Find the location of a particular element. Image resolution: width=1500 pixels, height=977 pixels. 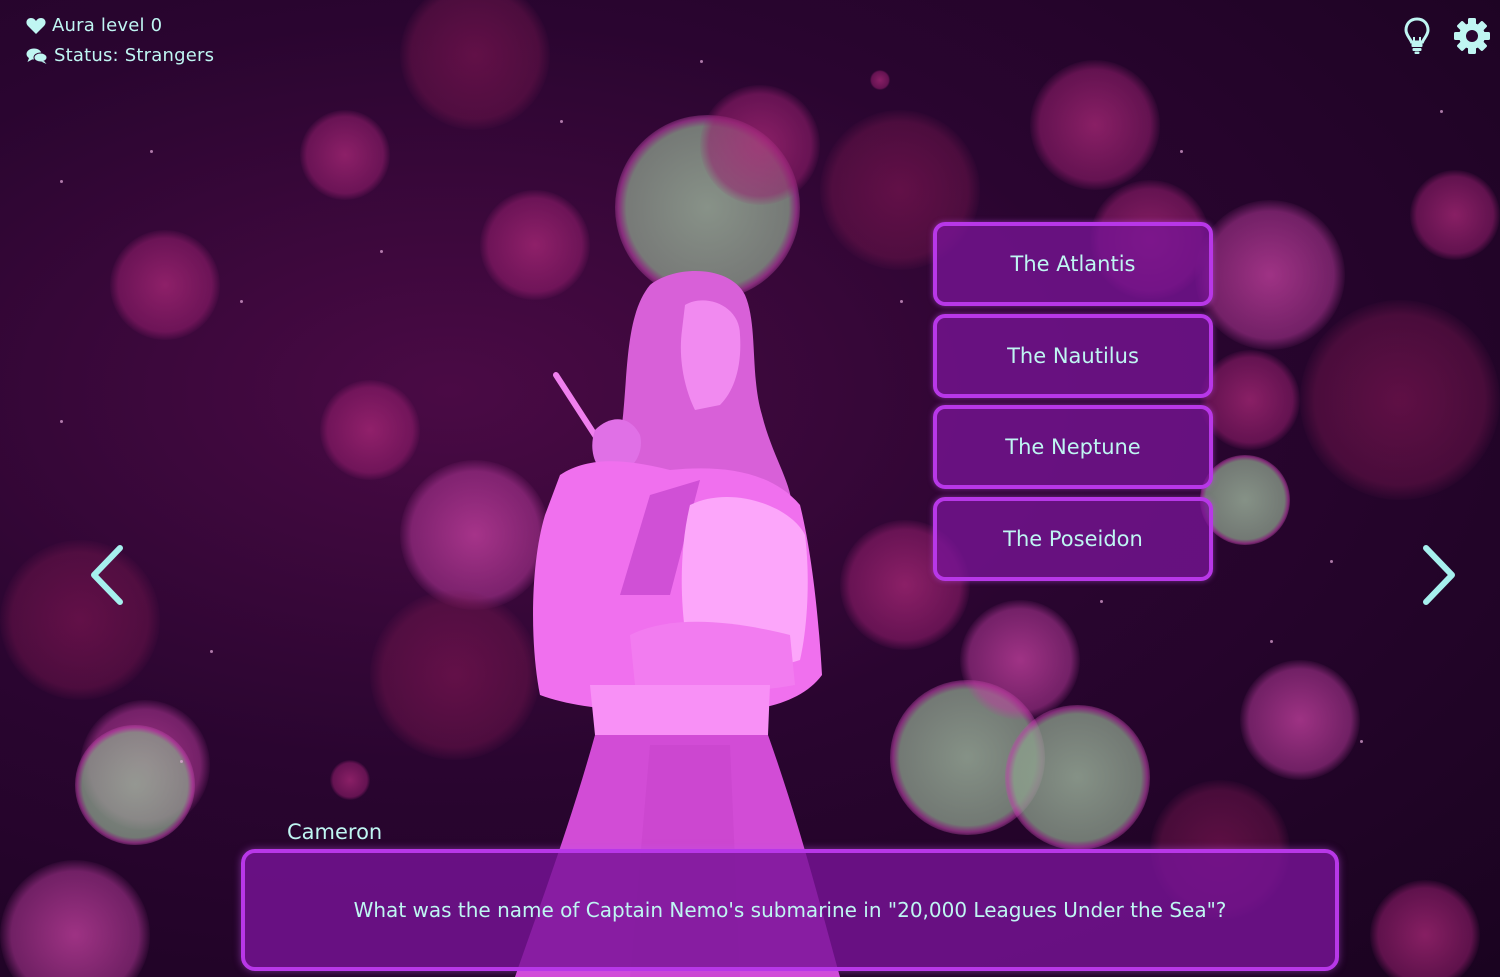

answer-choice-label: The Neptune is located at coordinates (1073, 447).